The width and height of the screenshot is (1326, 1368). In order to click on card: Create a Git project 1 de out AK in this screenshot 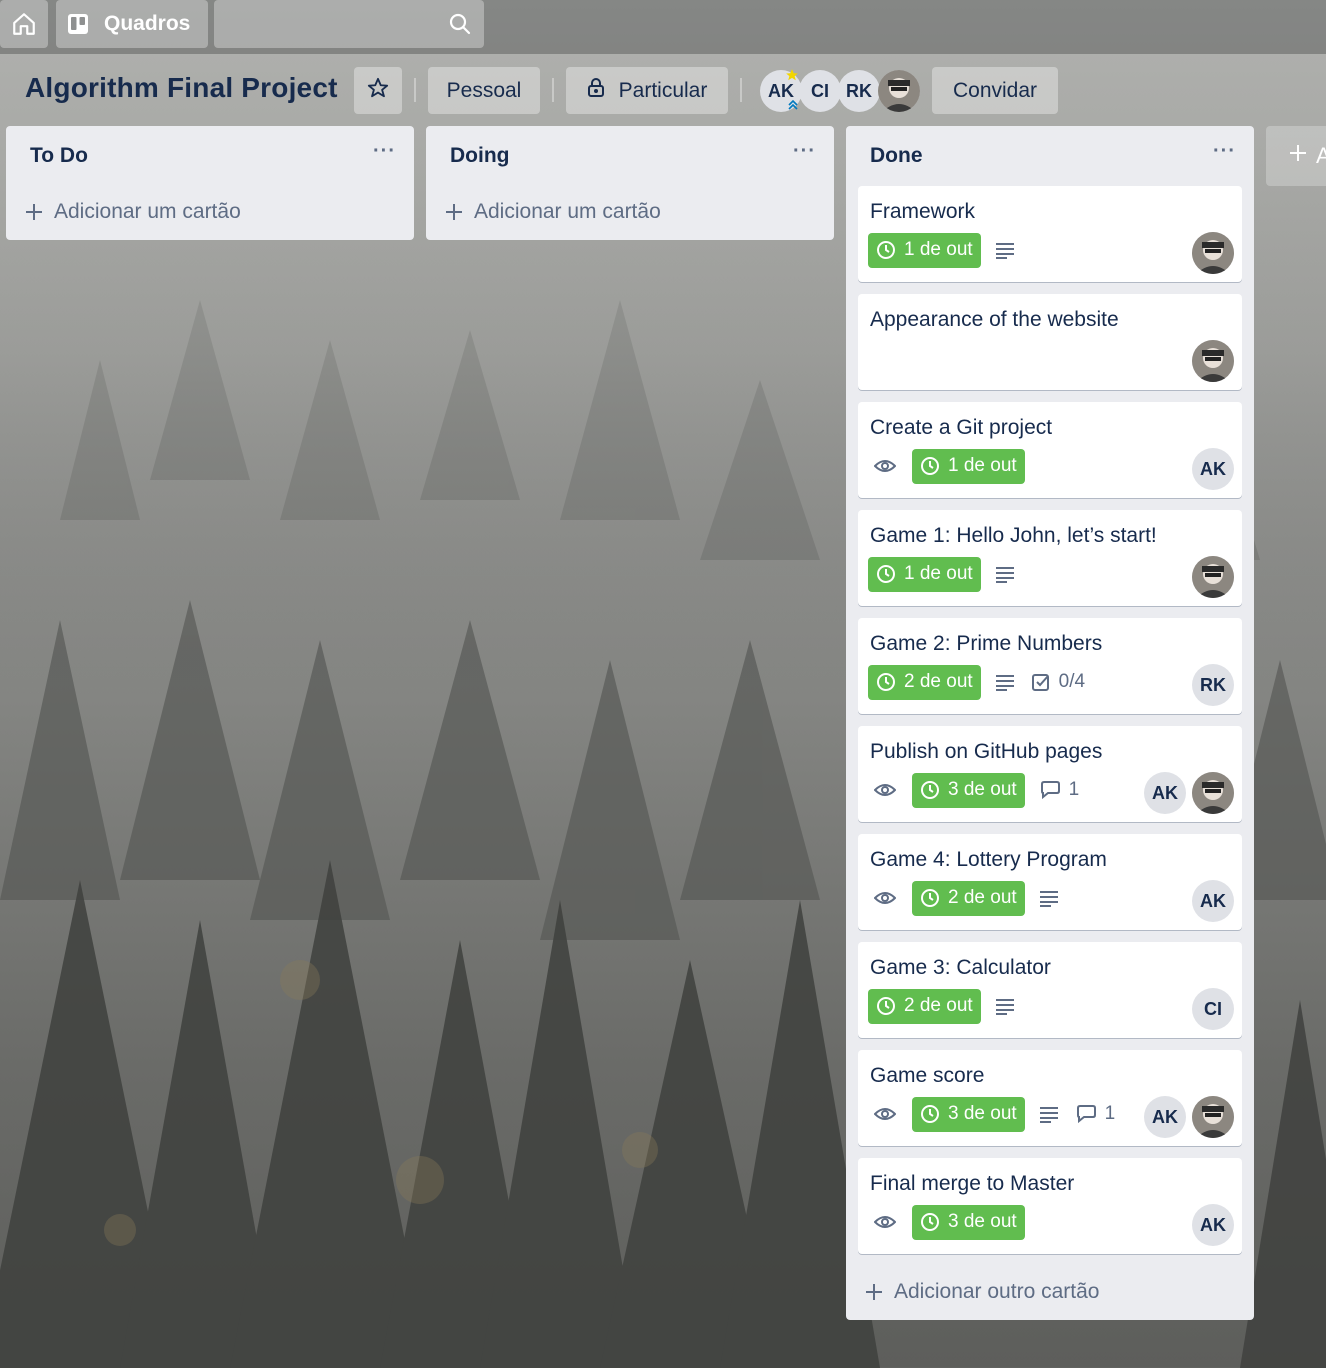, I will do `click(1050, 450)`.